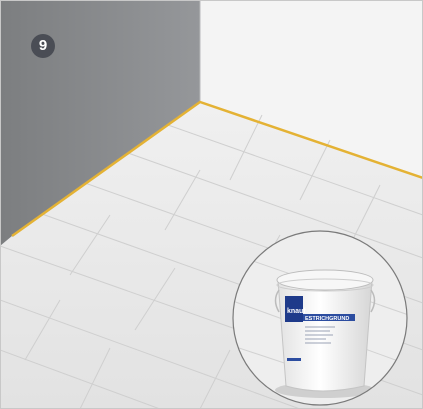 The image size is (423, 409). What do you see at coordinates (43, 46) in the screenshot?
I see `step-number-badge: 9` at bounding box center [43, 46].